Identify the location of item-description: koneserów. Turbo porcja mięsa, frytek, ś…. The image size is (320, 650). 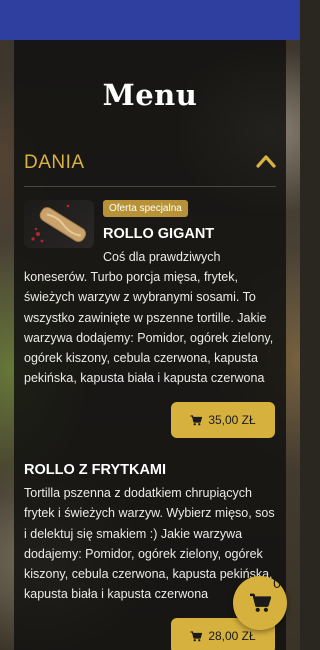
(149, 328).